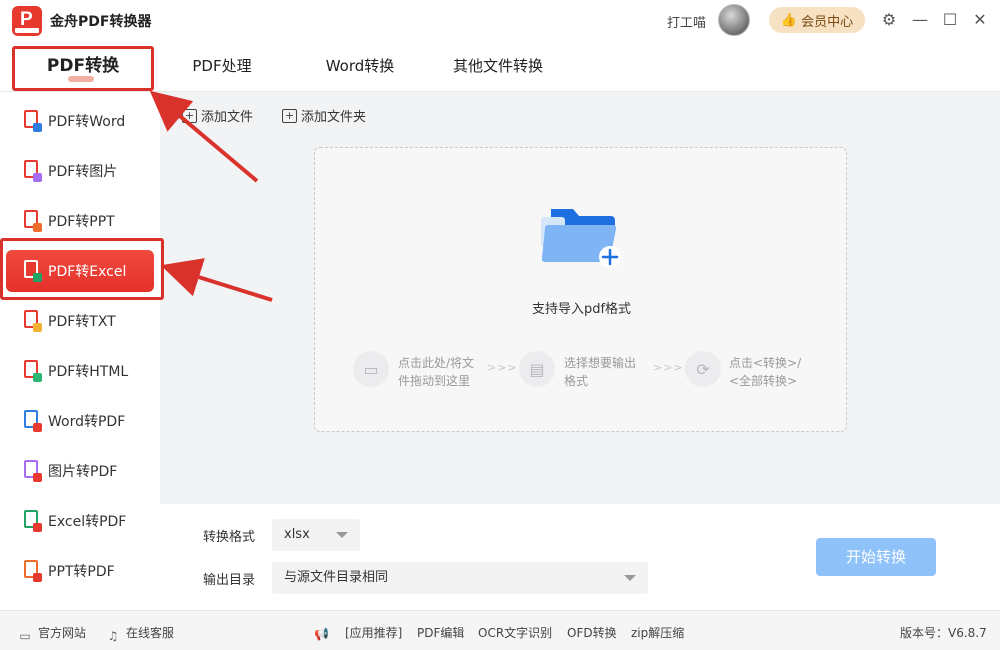 The width and height of the screenshot is (1000, 650). What do you see at coordinates (576, 381) in the screenshot?
I see `step-2-line-2: 格式` at bounding box center [576, 381].